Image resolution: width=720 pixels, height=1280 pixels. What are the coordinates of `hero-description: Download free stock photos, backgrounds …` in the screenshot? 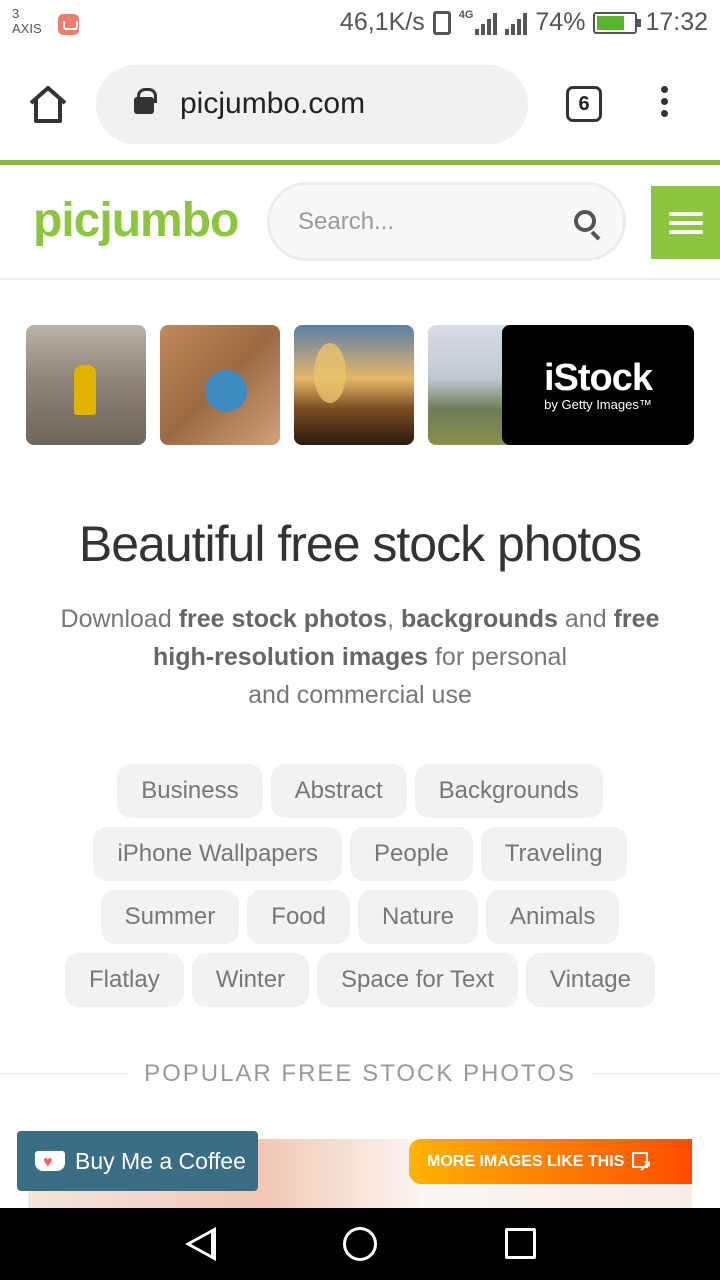 It's located at (360, 657).